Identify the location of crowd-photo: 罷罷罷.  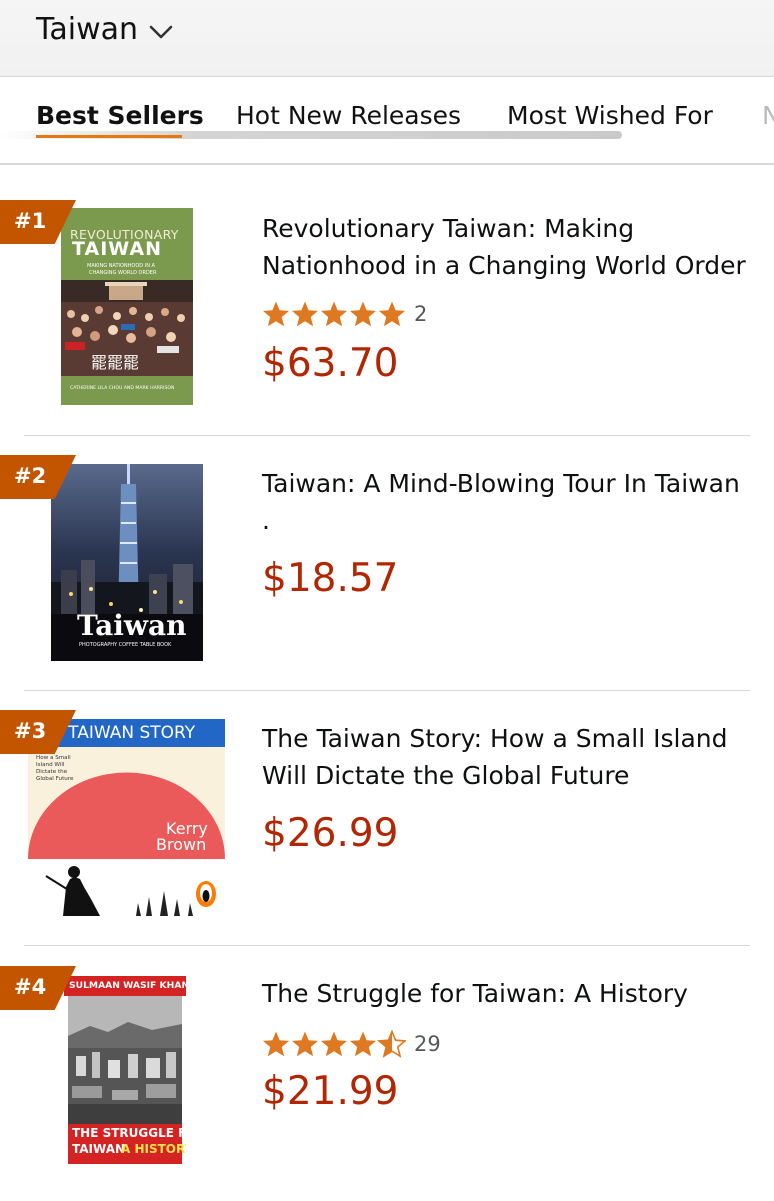
(127, 328).